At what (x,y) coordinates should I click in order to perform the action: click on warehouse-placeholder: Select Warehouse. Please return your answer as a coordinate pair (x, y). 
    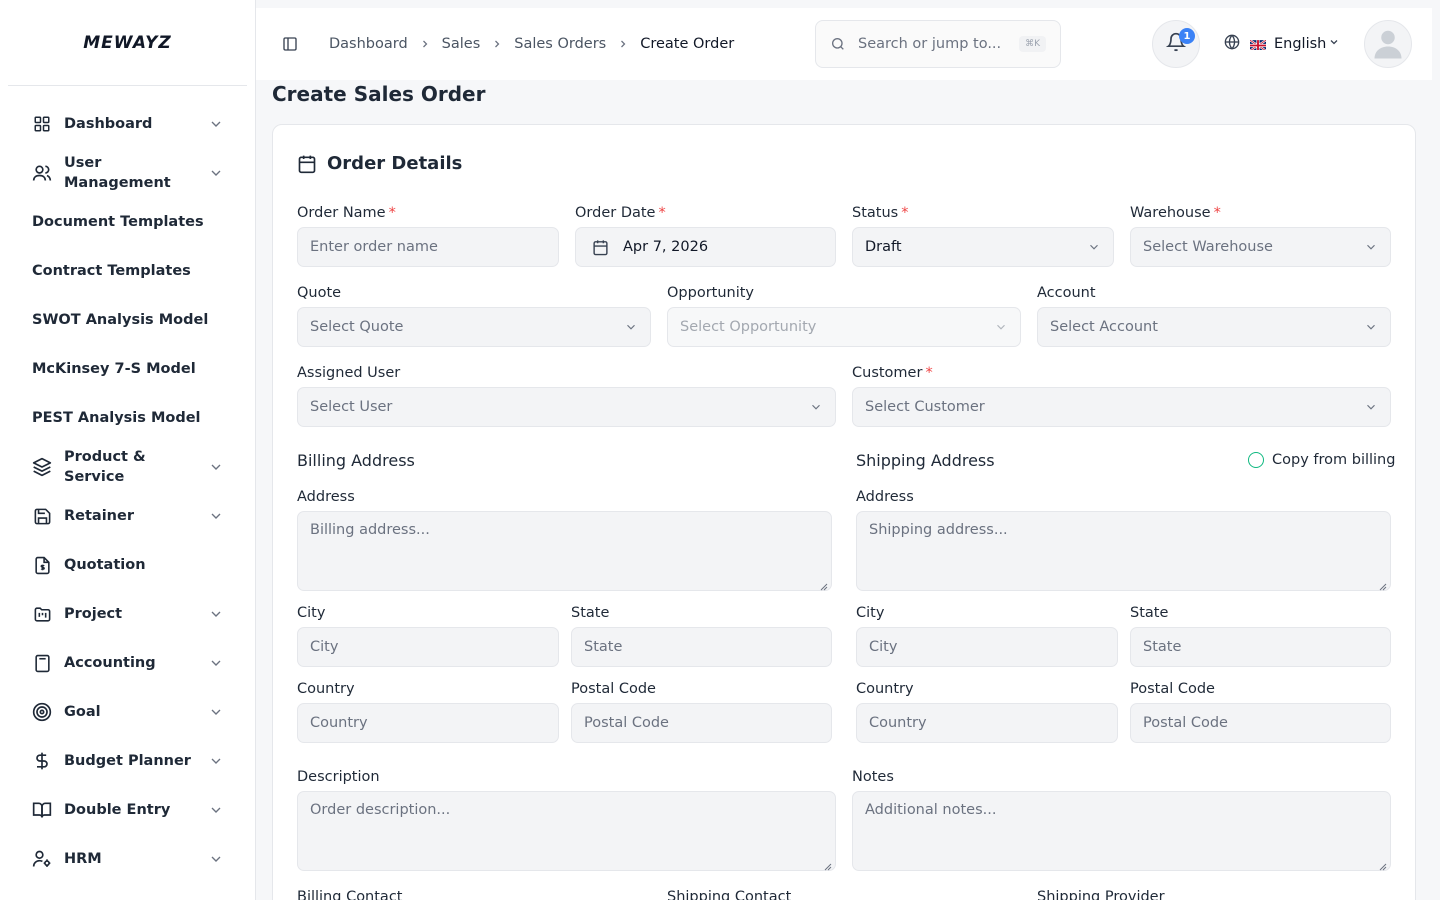
    Looking at the image, I should click on (1208, 247).